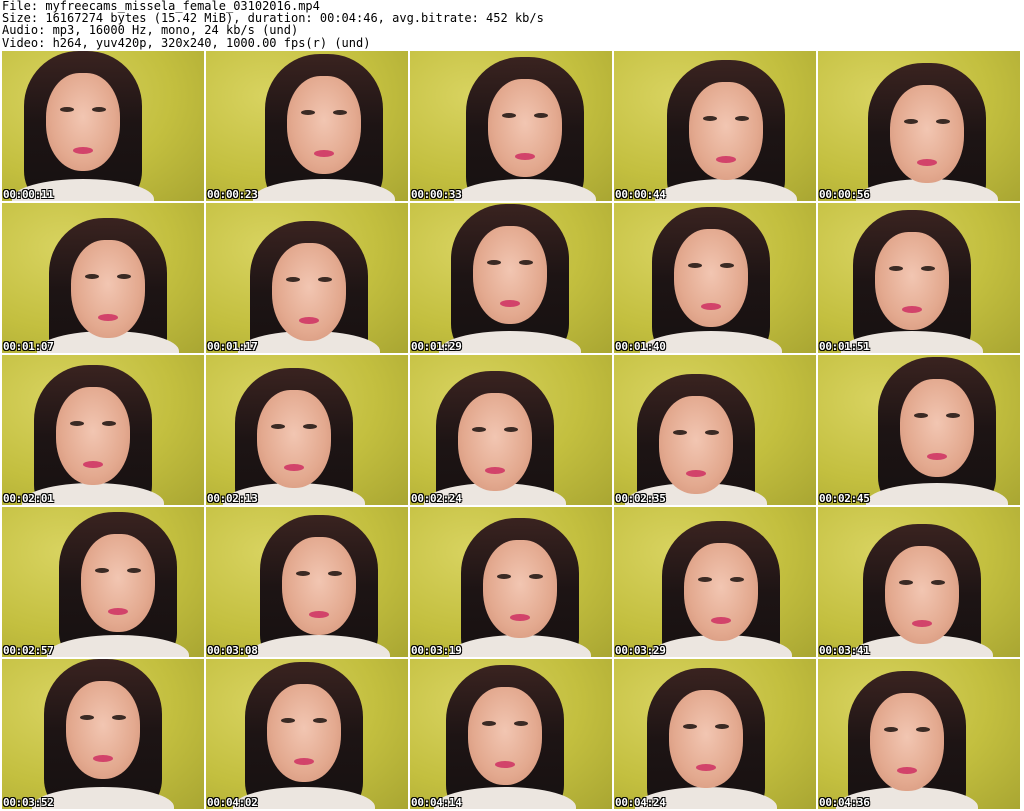 The height and width of the screenshot is (811, 1024). What do you see at coordinates (103, 734) in the screenshot?
I see `video-thumbnail: 00:03:52` at bounding box center [103, 734].